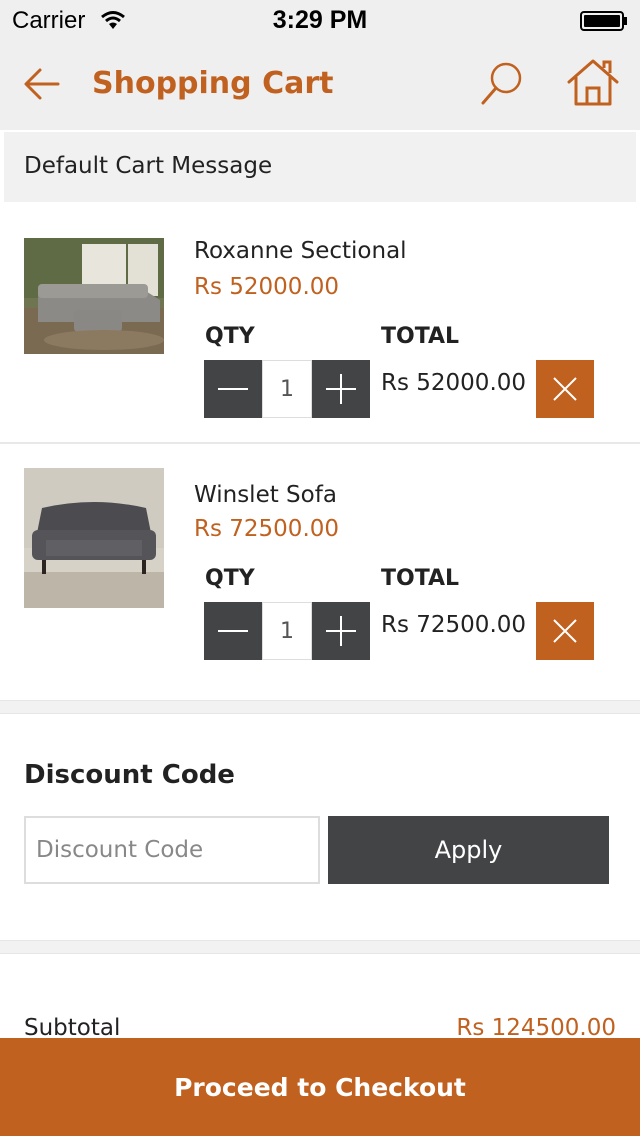 The width and height of the screenshot is (640, 1136). What do you see at coordinates (267, 287) in the screenshot?
I see `product-price: Rs 52000.00` at bounding box center [267, 287].